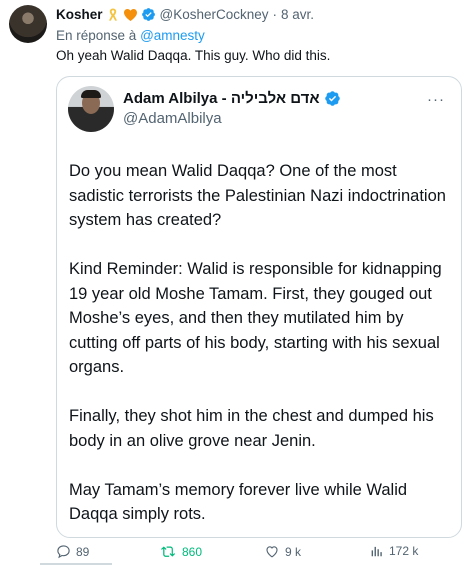  What do you see at coordinates (130, 15) in the screenshot?
I see `orange-heart-icon` at bounding box center [130, 15].